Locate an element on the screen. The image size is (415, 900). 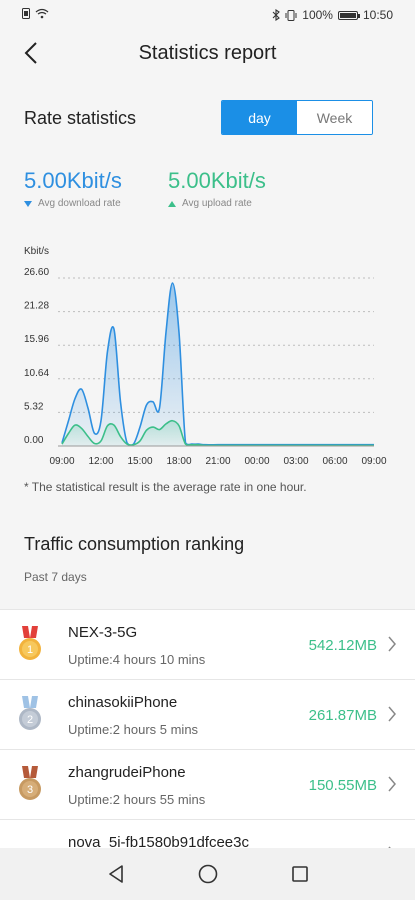
battery-icon is located at coordinates (348, 15).